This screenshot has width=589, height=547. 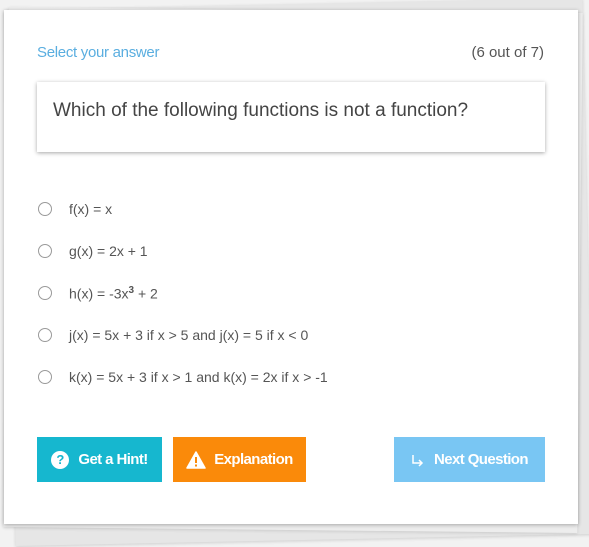 What do you see at coordinates (288, 209) in the screenshot?
I see `answer-option-1: f(x) = x` at bounding box center [288, 209].